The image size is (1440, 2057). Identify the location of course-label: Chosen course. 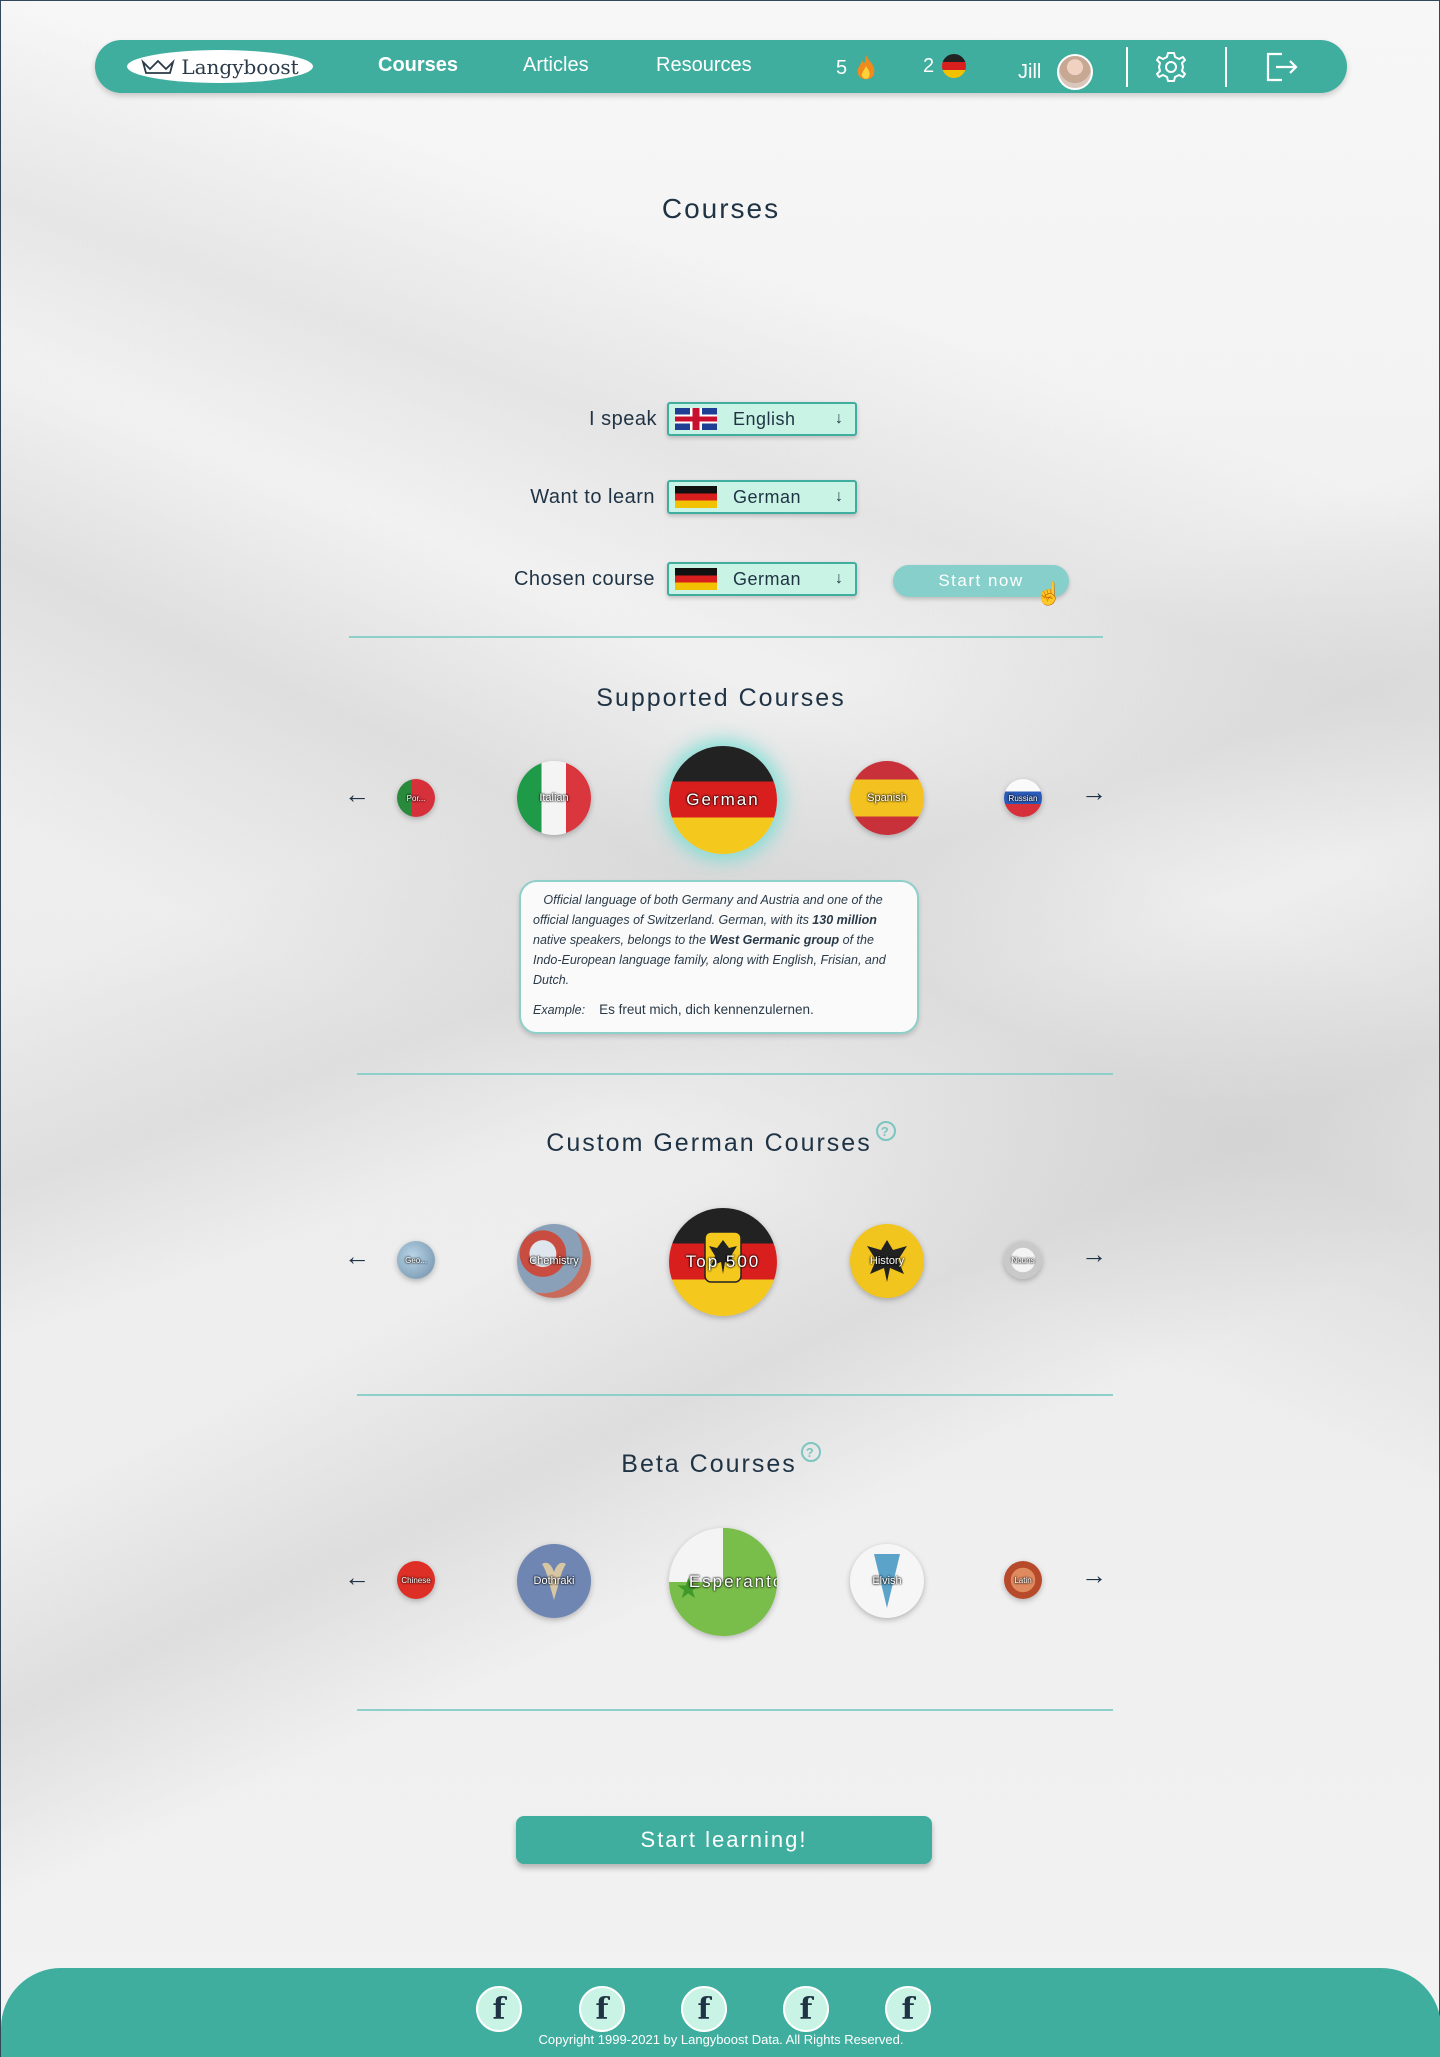
(584, 579).